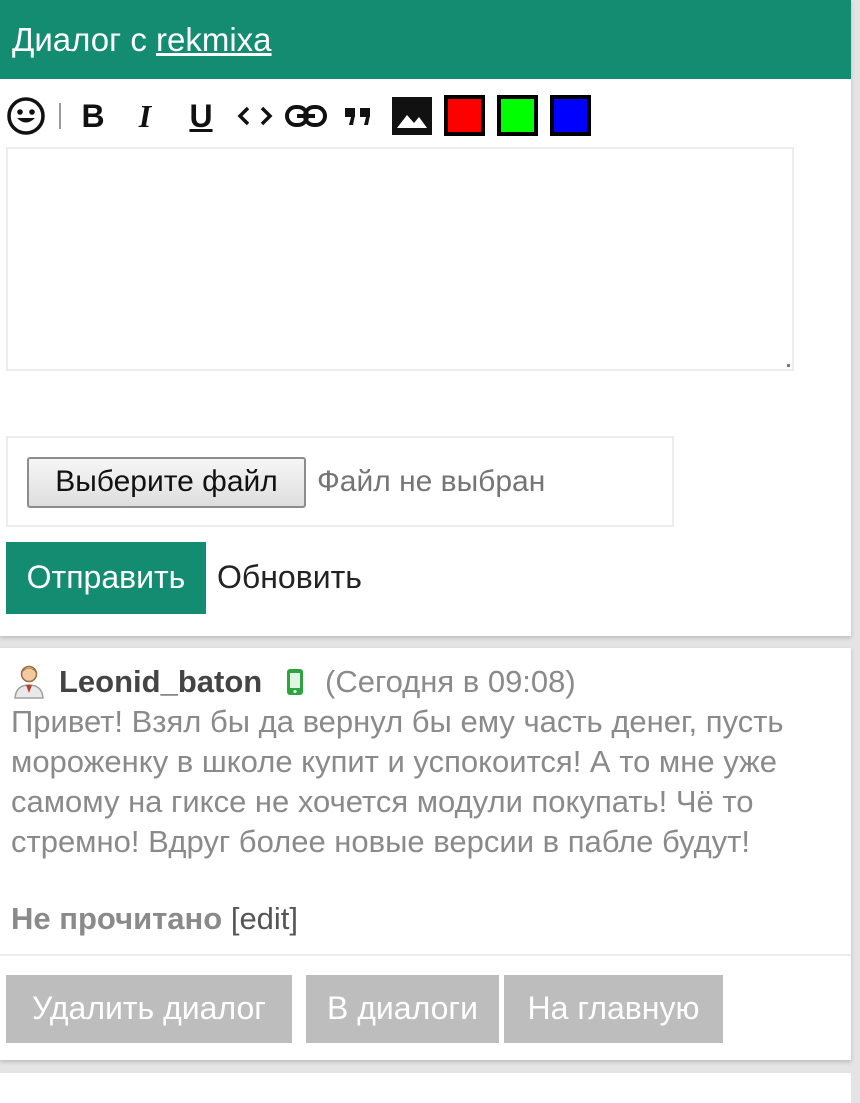 The width and height of the screenshot is (860, 1103). I want to click on user-avatar-icon, so click(29, 684).